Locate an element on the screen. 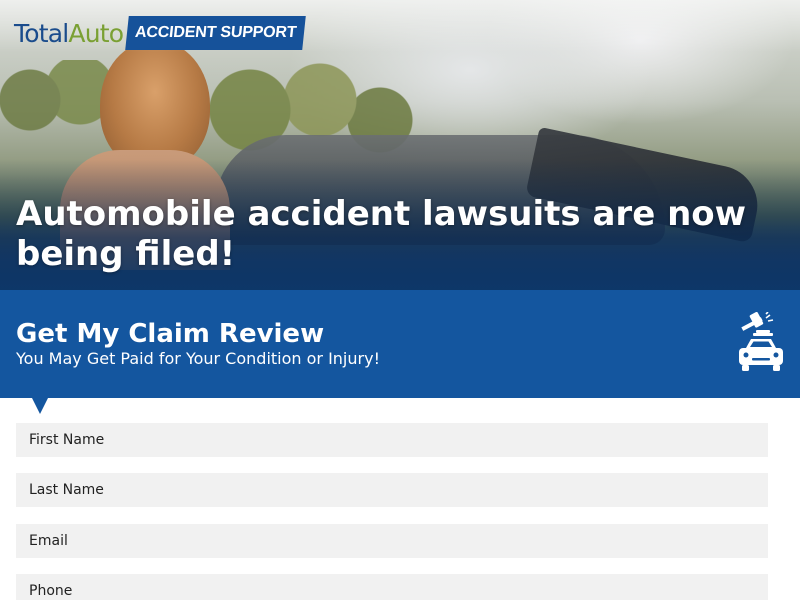 The image size is (800, 600). banner-pointer-arrow is located at coordinates (40, 406).